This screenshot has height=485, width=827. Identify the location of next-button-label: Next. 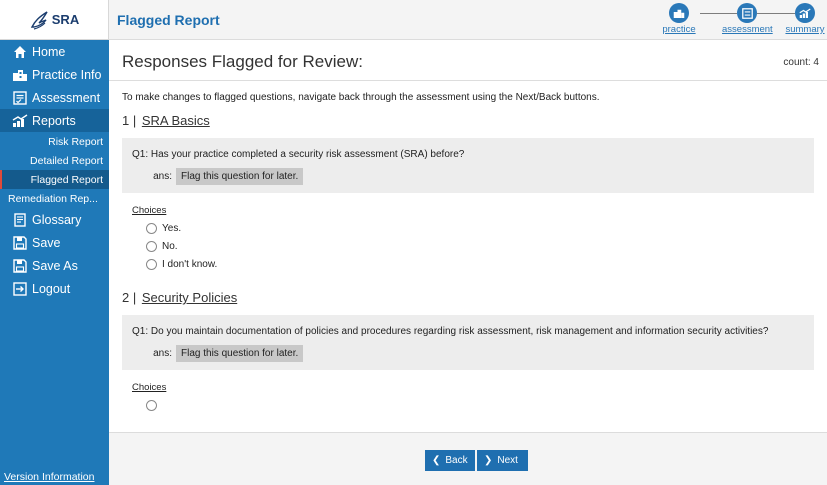
(507, 460).